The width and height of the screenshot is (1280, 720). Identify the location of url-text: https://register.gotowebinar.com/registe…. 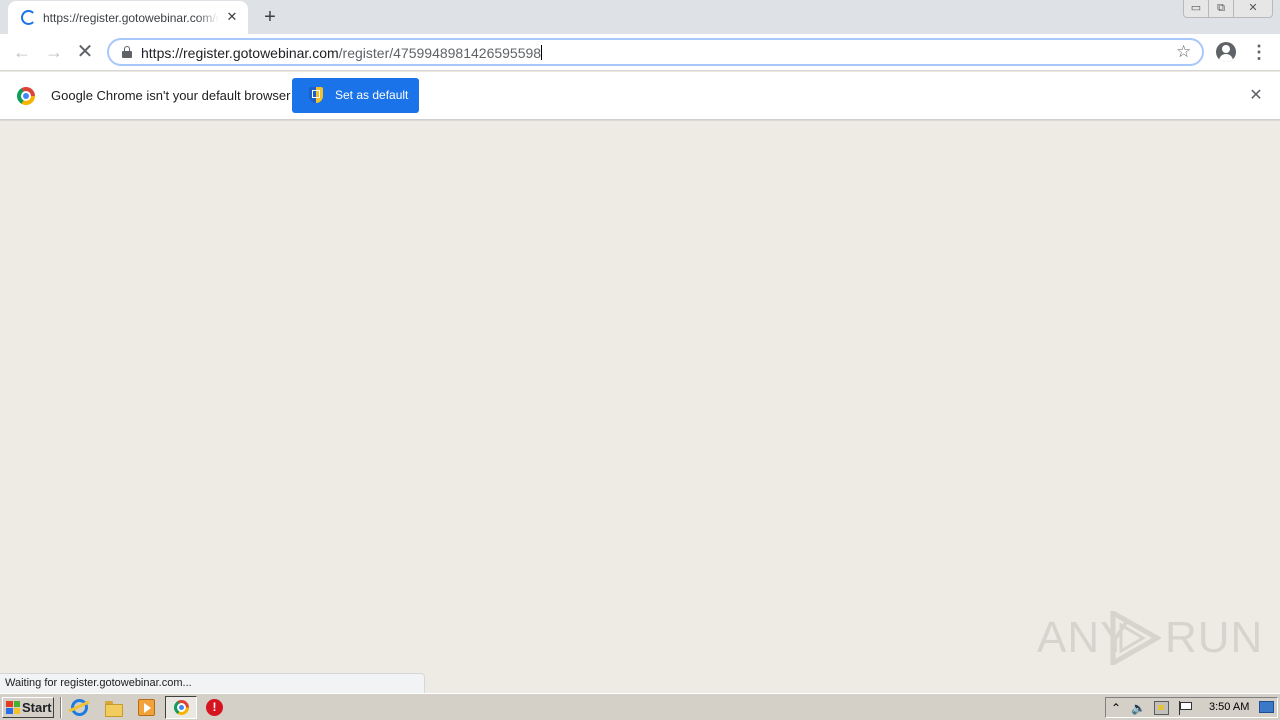
(342, 53).